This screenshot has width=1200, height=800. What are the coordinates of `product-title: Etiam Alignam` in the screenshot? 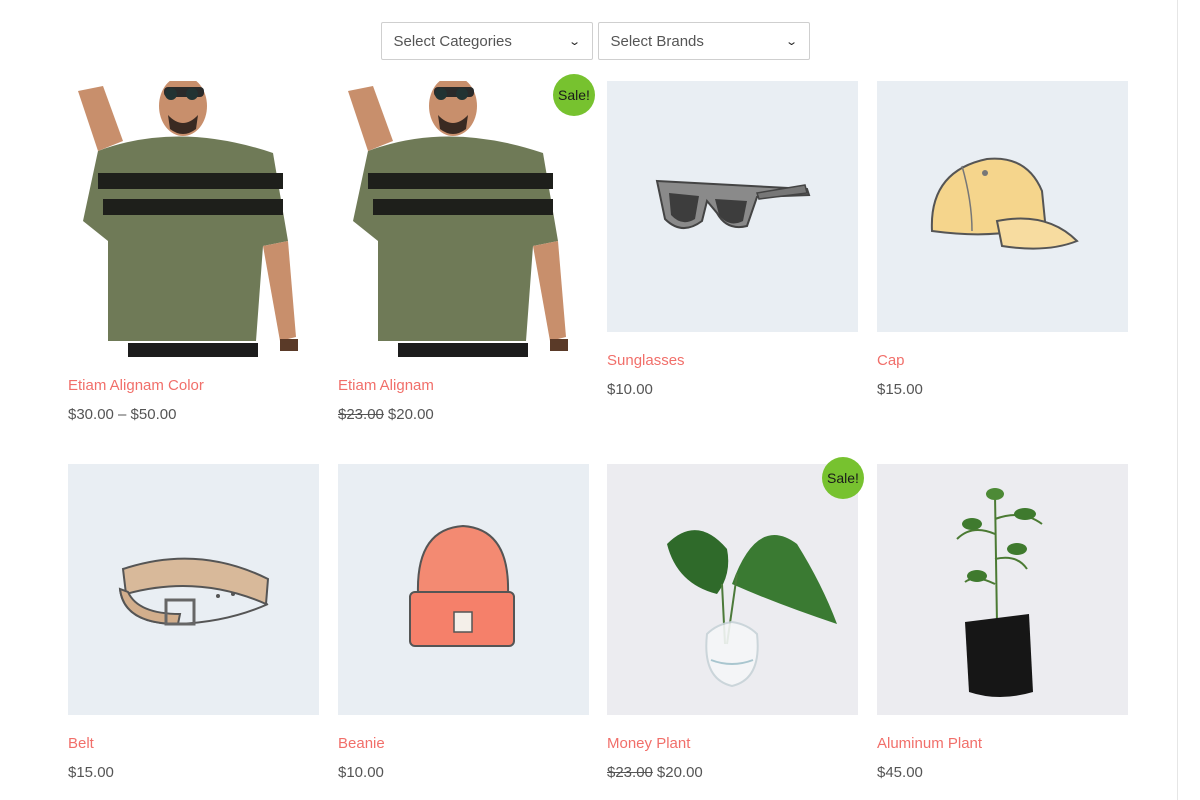 It's located at (463, 385).